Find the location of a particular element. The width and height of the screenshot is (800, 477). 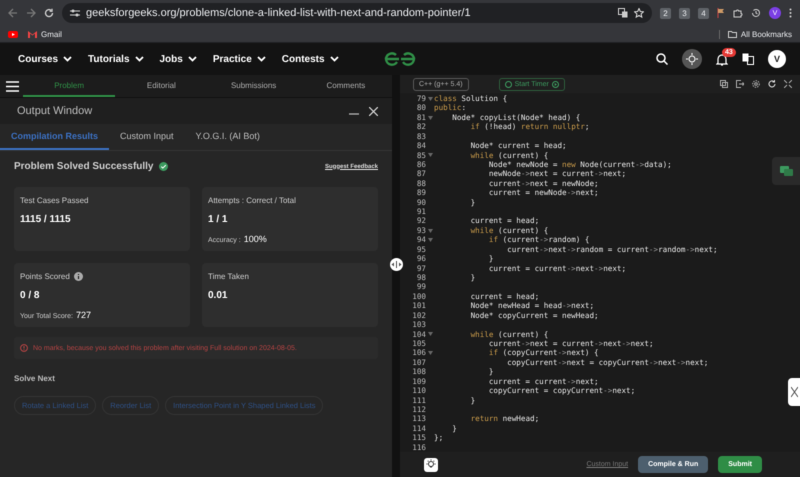

search-icon is located at coordinates (662, 59).